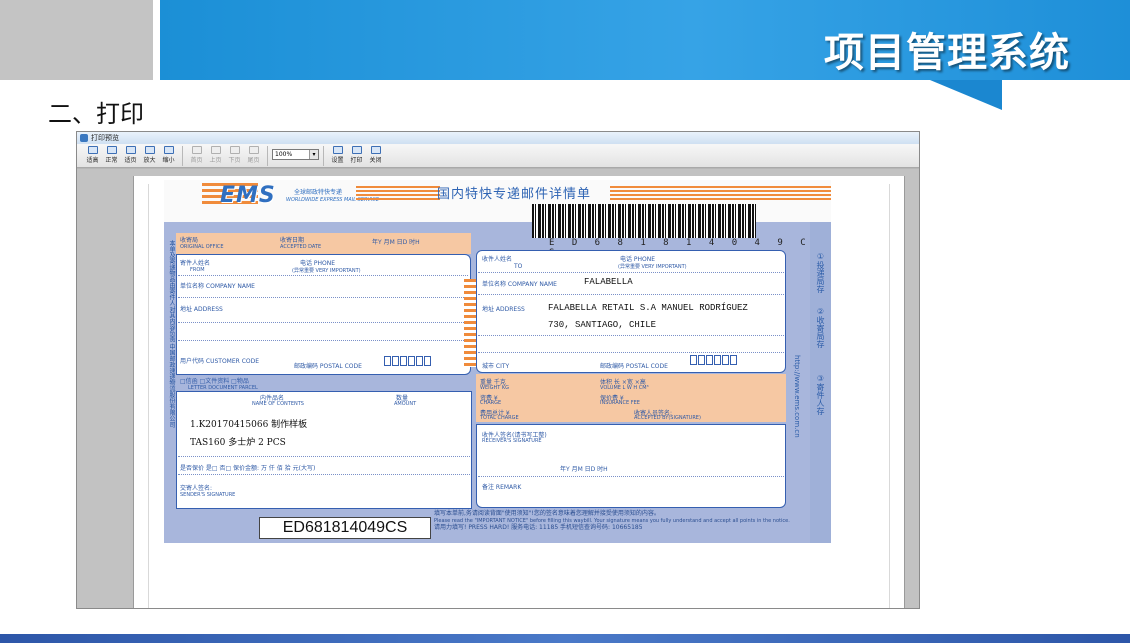 The height and width of the screenshot is (643, 1130). Describe the element at coordinates (196, 150) in the screenshot. I see `first-page-icon` at that location.